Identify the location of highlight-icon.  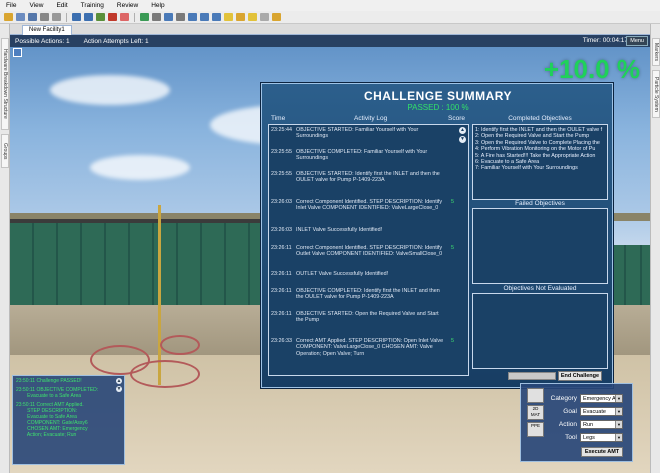
(252, 17).